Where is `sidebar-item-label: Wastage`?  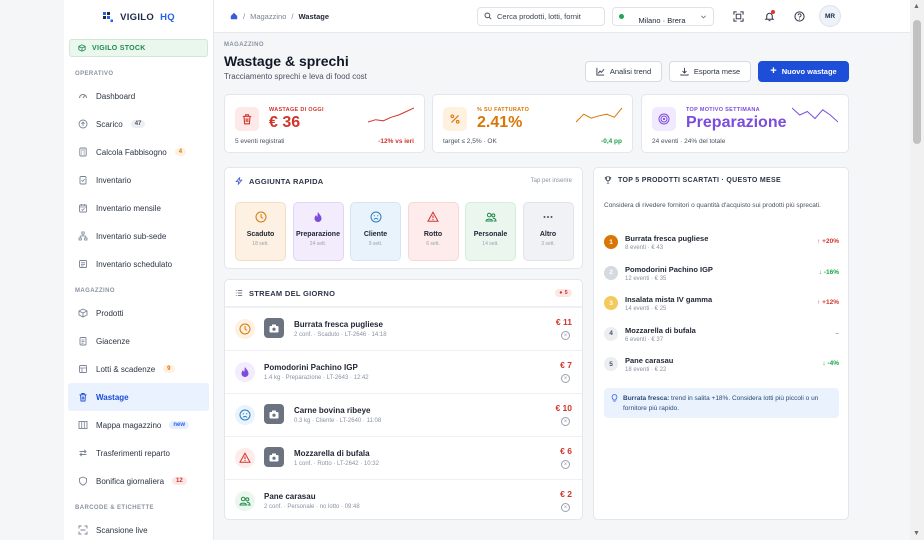
sidebar-item-label: Wastage is located at coordinates (112, 397).